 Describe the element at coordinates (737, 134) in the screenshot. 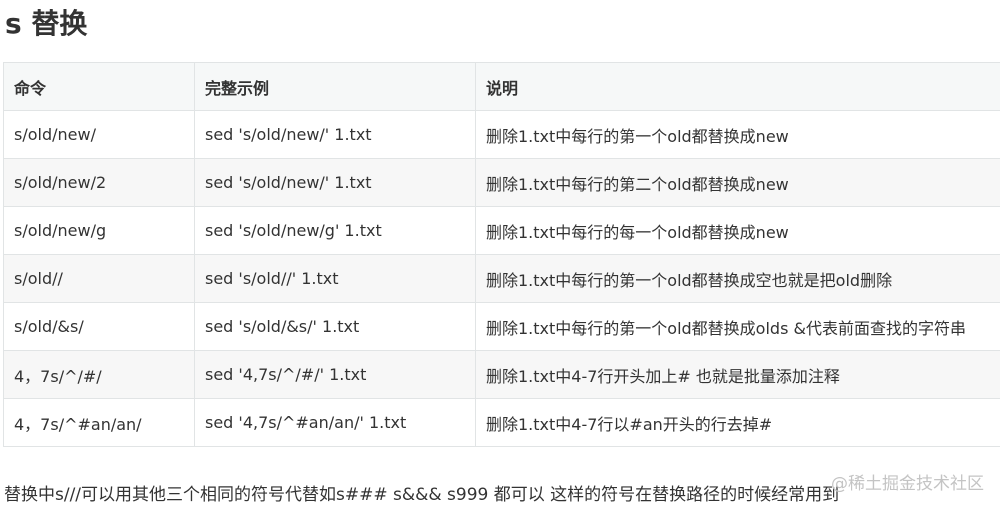

I see `cell-description: 删除1.txt中每行的第一个old都替换成new` at that location.